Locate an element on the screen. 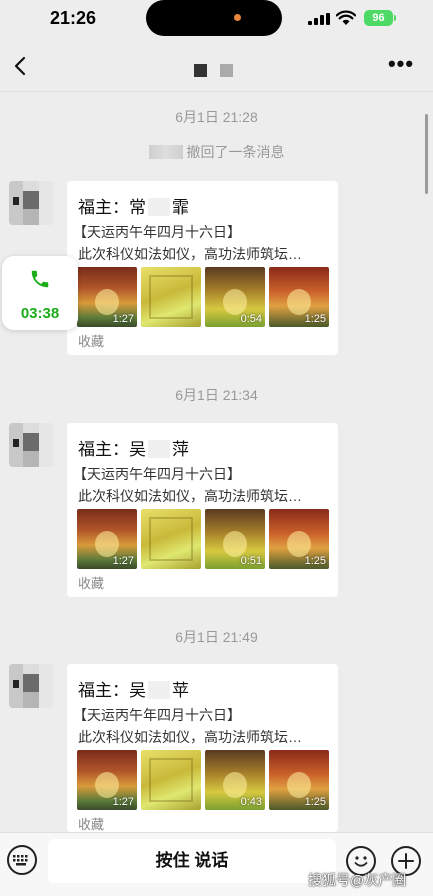 Image resolution: width=433 pixels, height=896 pixels. watermark: 搜狐号@灰产圈 is located at coordinates (357, 880).